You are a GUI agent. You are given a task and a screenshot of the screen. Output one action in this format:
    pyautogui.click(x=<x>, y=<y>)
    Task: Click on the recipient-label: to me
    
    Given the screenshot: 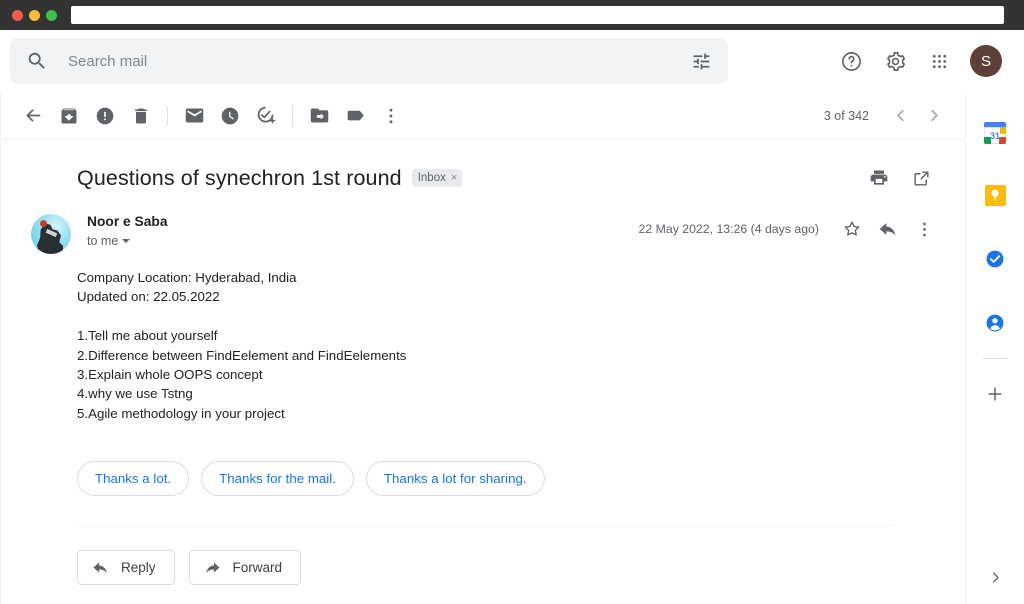 What is the action you would take?
    pyautogui.click(x=103, y=241)
    